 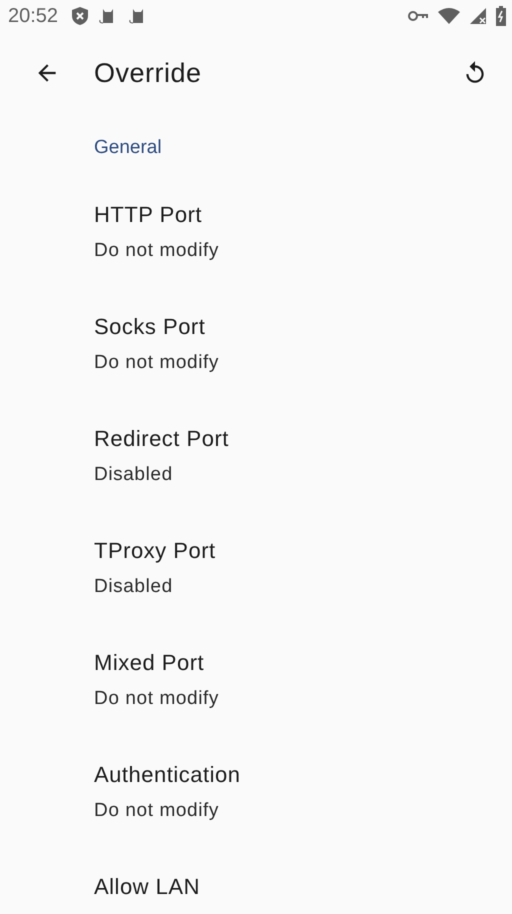 What do you see at coordinates (148, 73) in the screenshot?
I see `page-title: Override` at bounding box center [148, 73].